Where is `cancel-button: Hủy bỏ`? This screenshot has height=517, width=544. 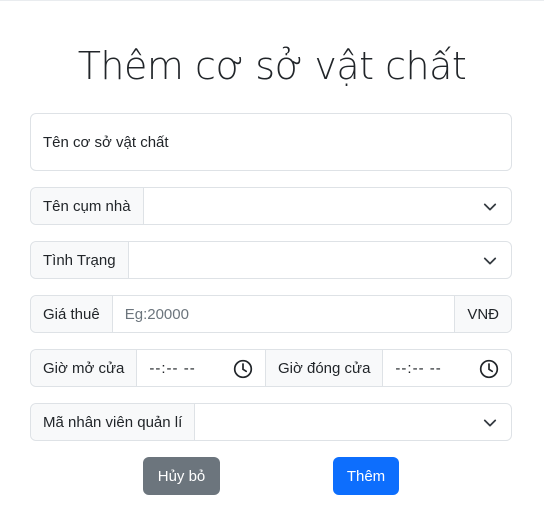
cancel-button: Hủy bỏ is located at coordinates (181, 476).